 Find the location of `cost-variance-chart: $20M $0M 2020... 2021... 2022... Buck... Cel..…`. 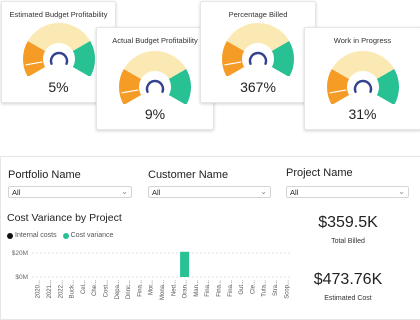

cost-variance-chart: $20M $0M 2020... 2021... 2022... Buck... Cel..… is located at coordinates (152, 275).